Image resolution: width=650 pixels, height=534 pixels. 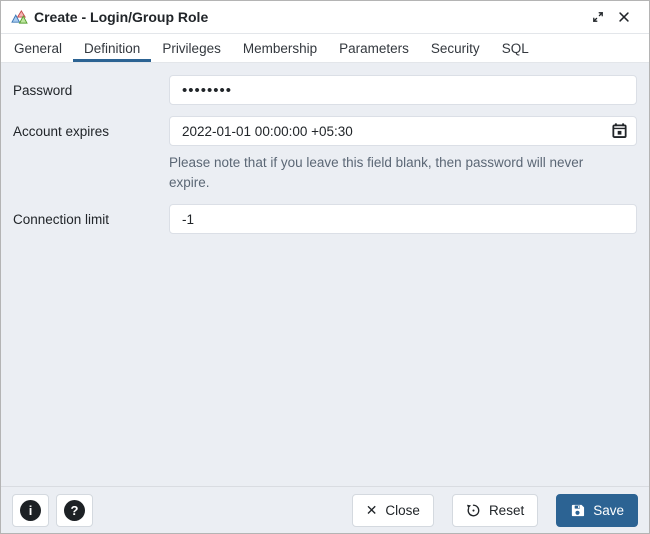 I want to click on info-icon: i, so click(x=30, y=510).